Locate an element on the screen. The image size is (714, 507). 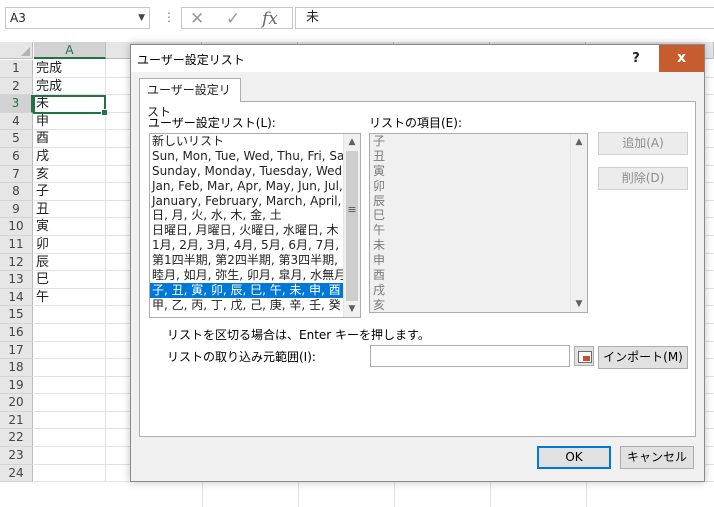
row-header: 21 is located at coordinates (16, 420).